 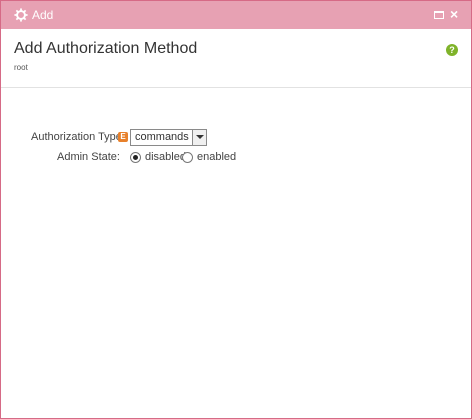 I want to click on radio-enabled-label: enabled, so click(x=217, y=157).